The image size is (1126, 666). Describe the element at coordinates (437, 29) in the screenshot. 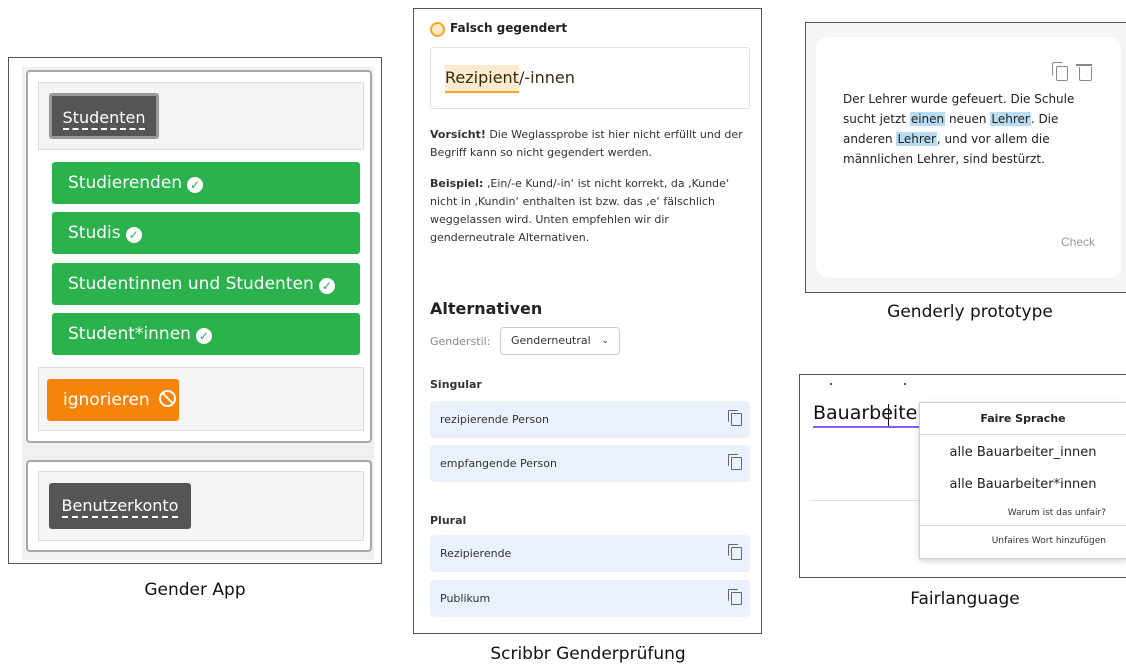

I see `status-circle-icon` at that location.